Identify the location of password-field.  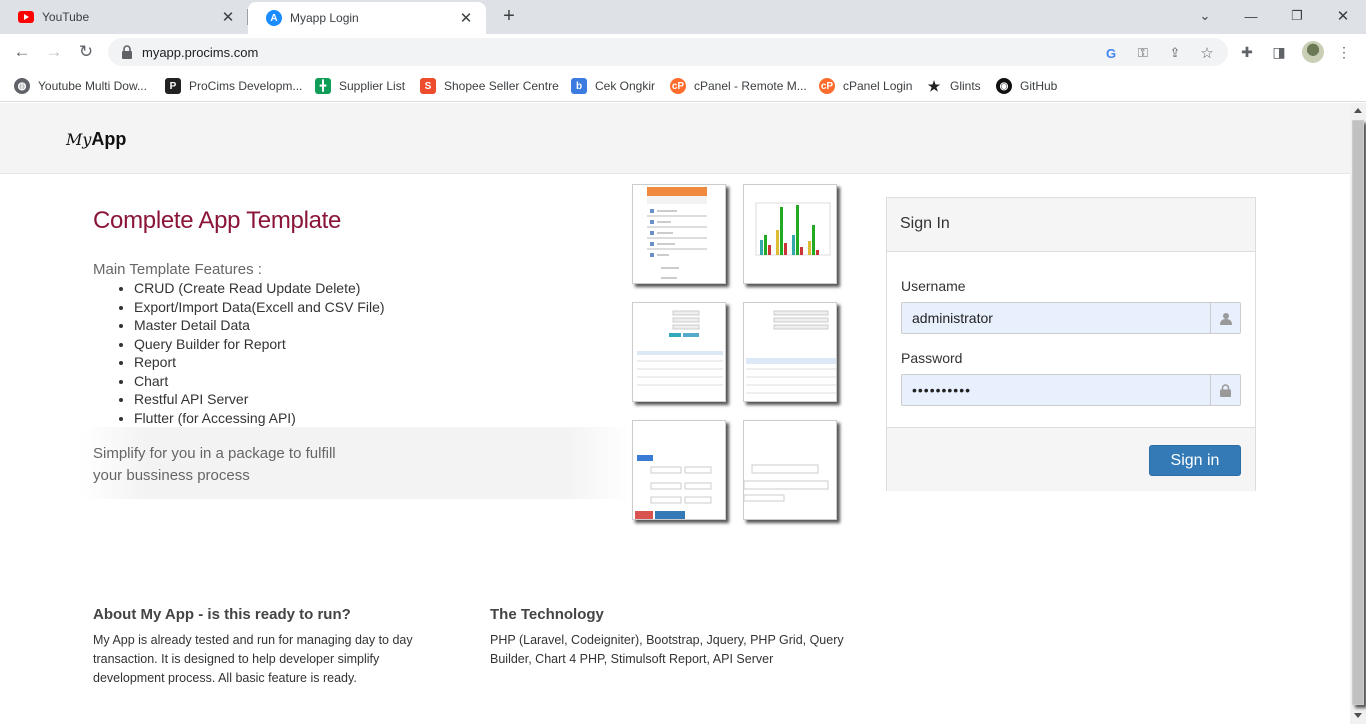
(1071, 390).